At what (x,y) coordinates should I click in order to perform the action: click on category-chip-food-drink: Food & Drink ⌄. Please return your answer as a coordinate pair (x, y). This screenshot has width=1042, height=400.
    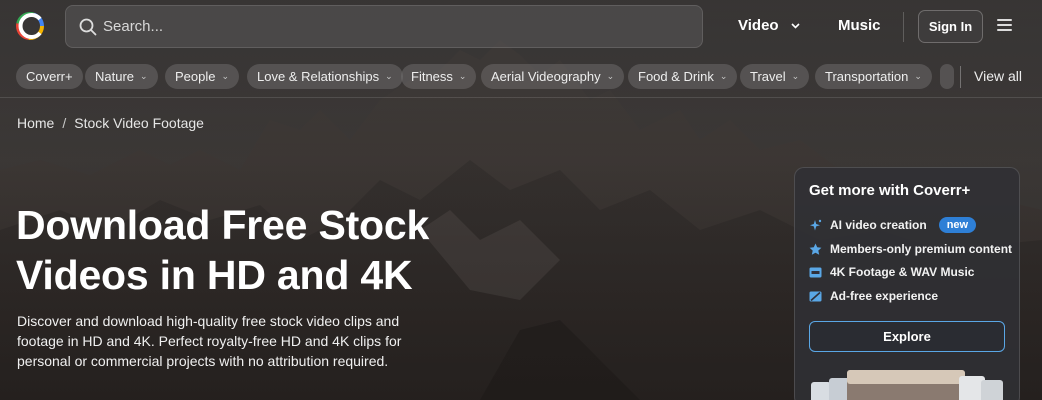
    Looking at the image, I should click on (683, 76).